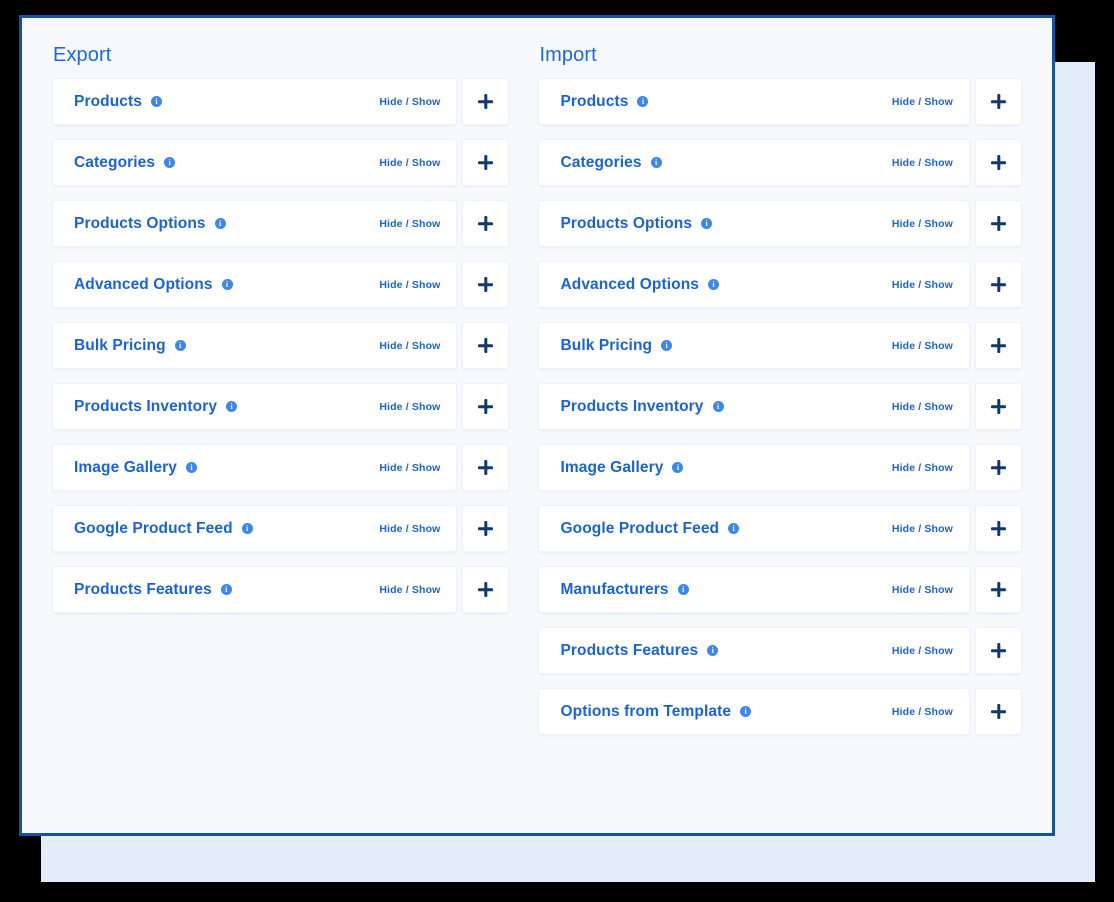  Describe the element at coordinates (153, 528) in the screenshot. I see `module-label: Google Product Feed` at that location.